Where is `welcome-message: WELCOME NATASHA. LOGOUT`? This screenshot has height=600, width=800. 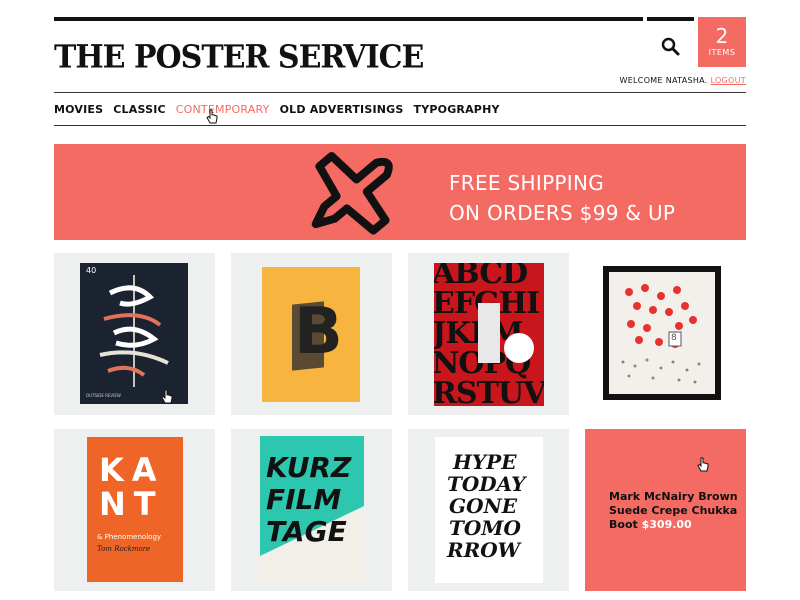 welcome-message: WELCOME NATASHA. LOGOUT is located at coordinates (682, 80).